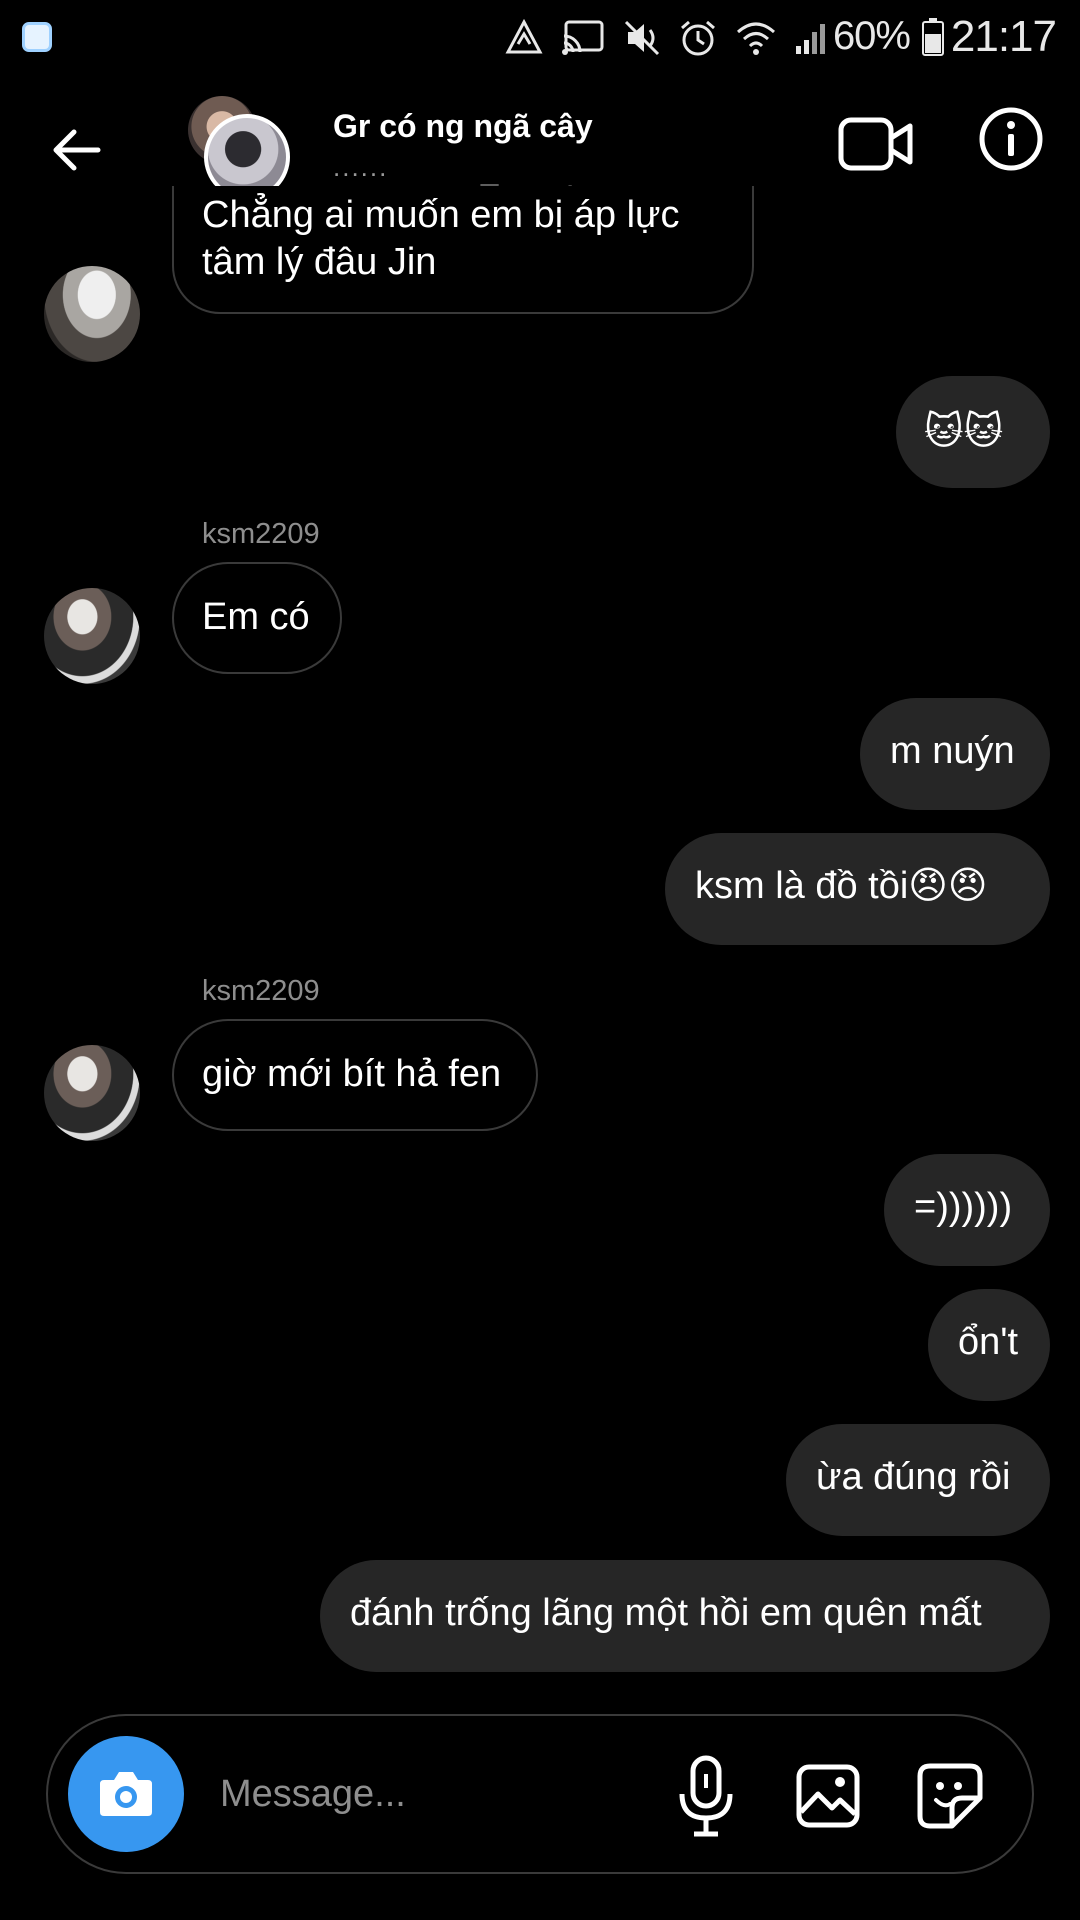 This screenshot has width=1080, height=1920. What do you see at coordinates (1011, 139) in the screenshot?
I see `info-icon` at bounding box center [1011, 139].